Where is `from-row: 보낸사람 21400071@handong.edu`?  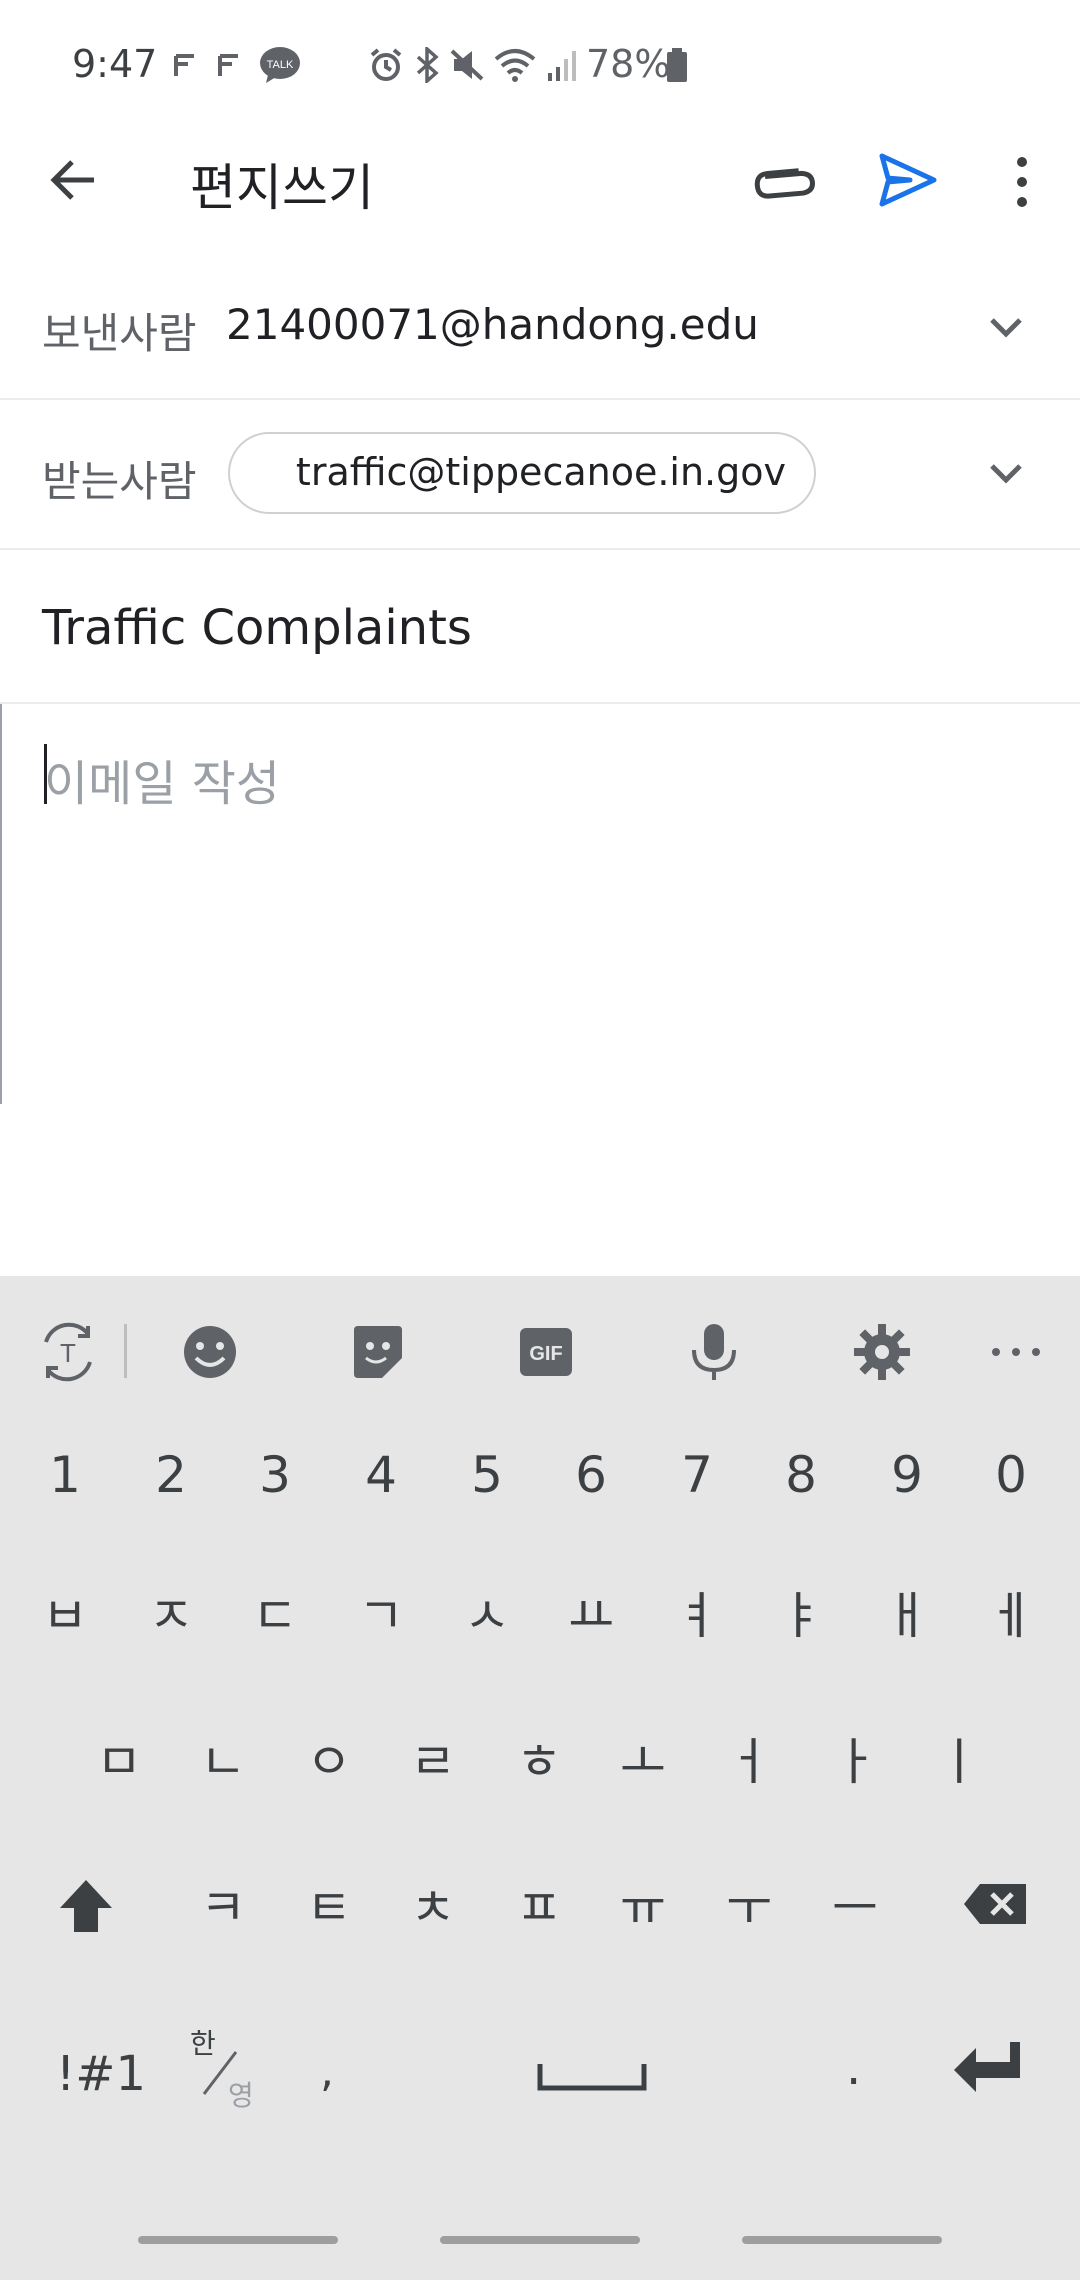
from-row: 보낸사람 21400071@handong.edu is located at coordinates (540, 329).